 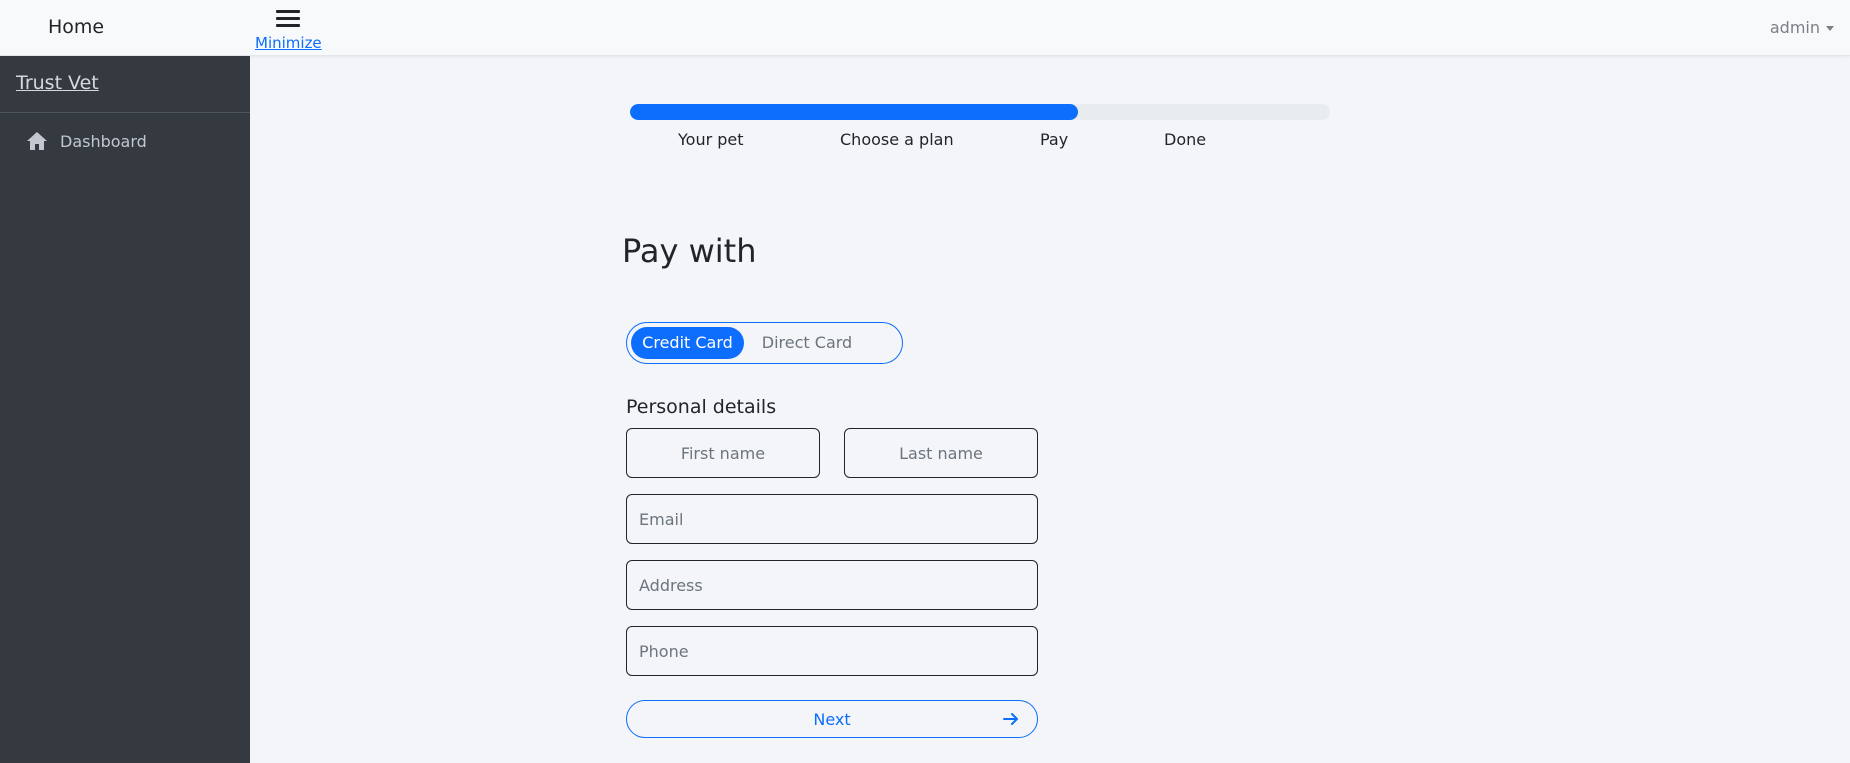 What do you see at coordinates (807, 343) in the screenshot?
I see `direct-card-option: Direct Card` at bounding box center [807, 343].